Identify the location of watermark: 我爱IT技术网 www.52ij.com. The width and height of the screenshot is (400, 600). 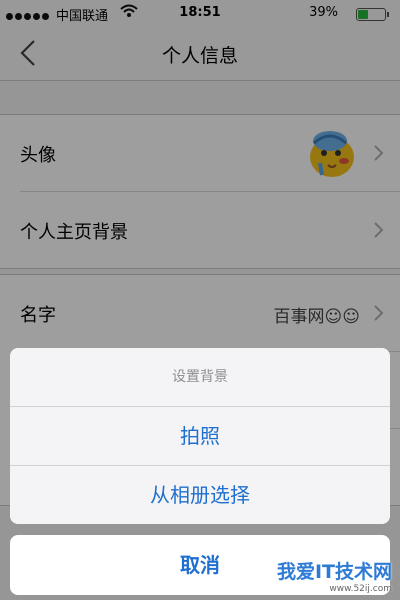
(334, 575).